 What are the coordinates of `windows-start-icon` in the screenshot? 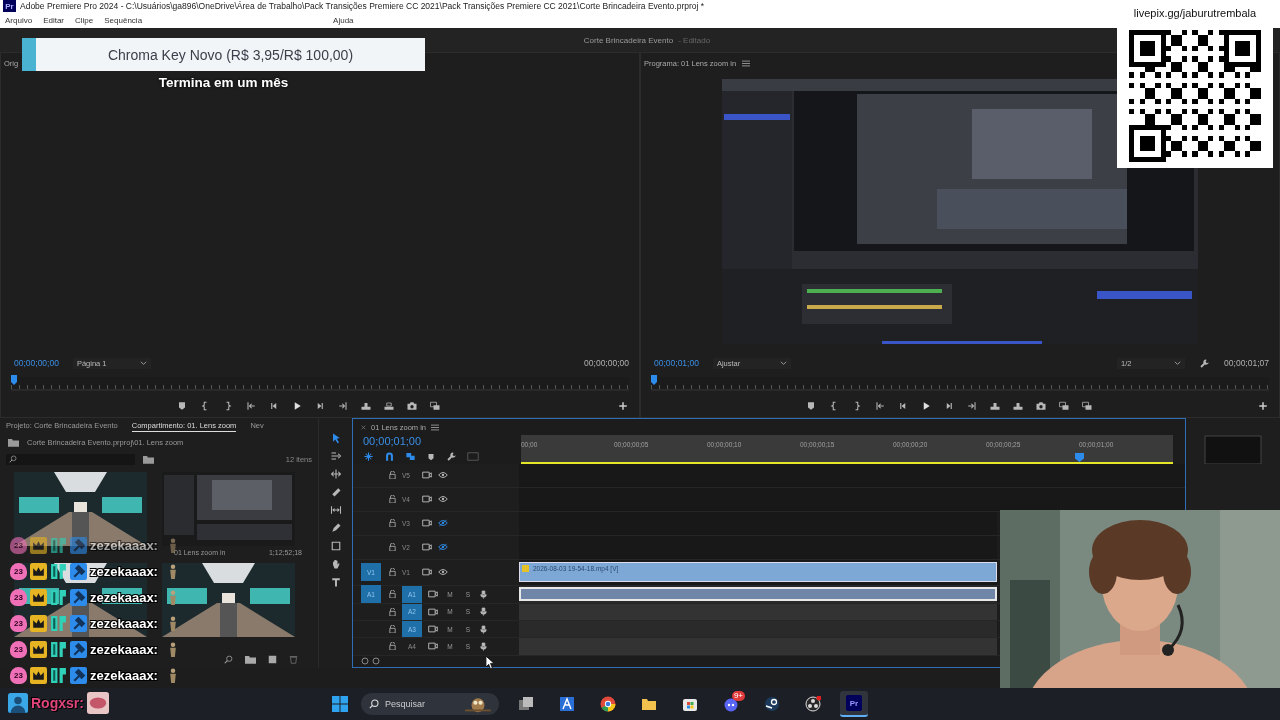 It's located at (340, 704).